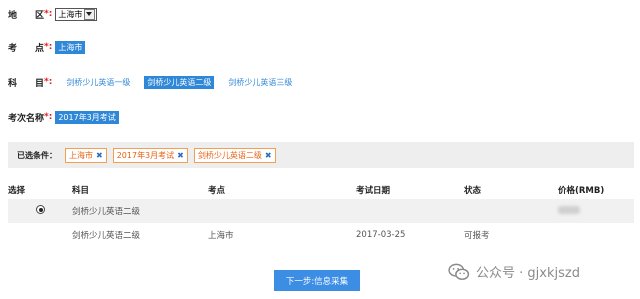 This screenshot has width=640, height=299. I want to click on center-required-mark: *:, so click(48, 47).